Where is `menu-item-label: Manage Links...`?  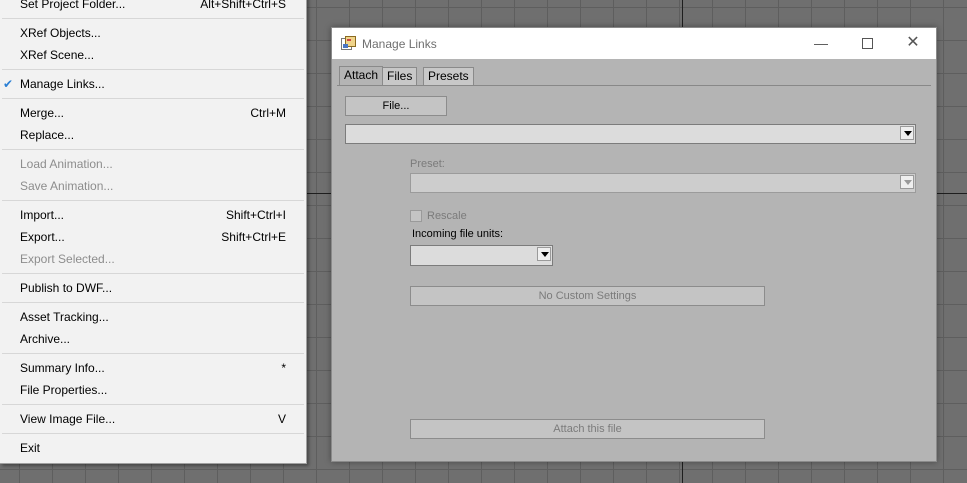
menu-item-label: Manage Links... is located at coordinates (62, 84).